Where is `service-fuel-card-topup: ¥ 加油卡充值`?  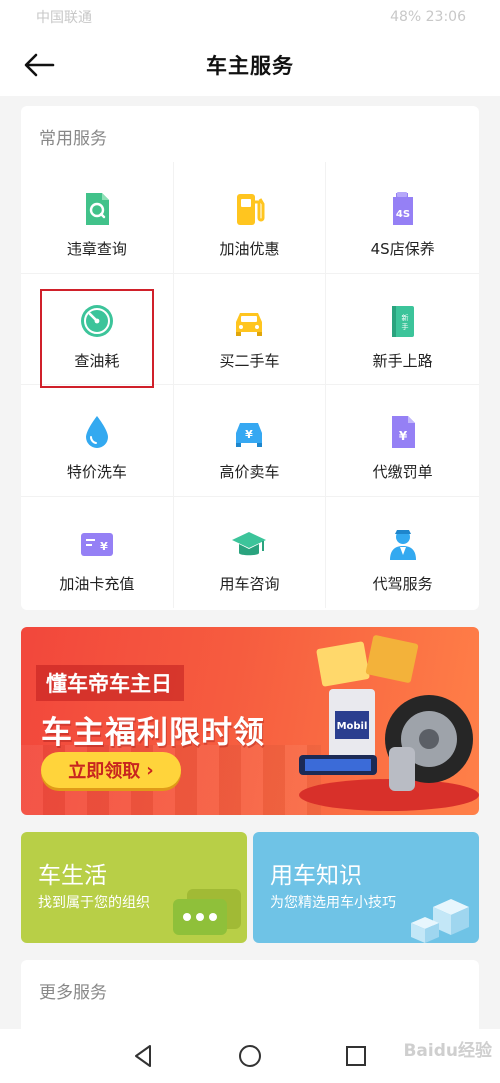
service-fuel-card-topup: ¥ 加油卡充值 is located at coordinates (97, 552).